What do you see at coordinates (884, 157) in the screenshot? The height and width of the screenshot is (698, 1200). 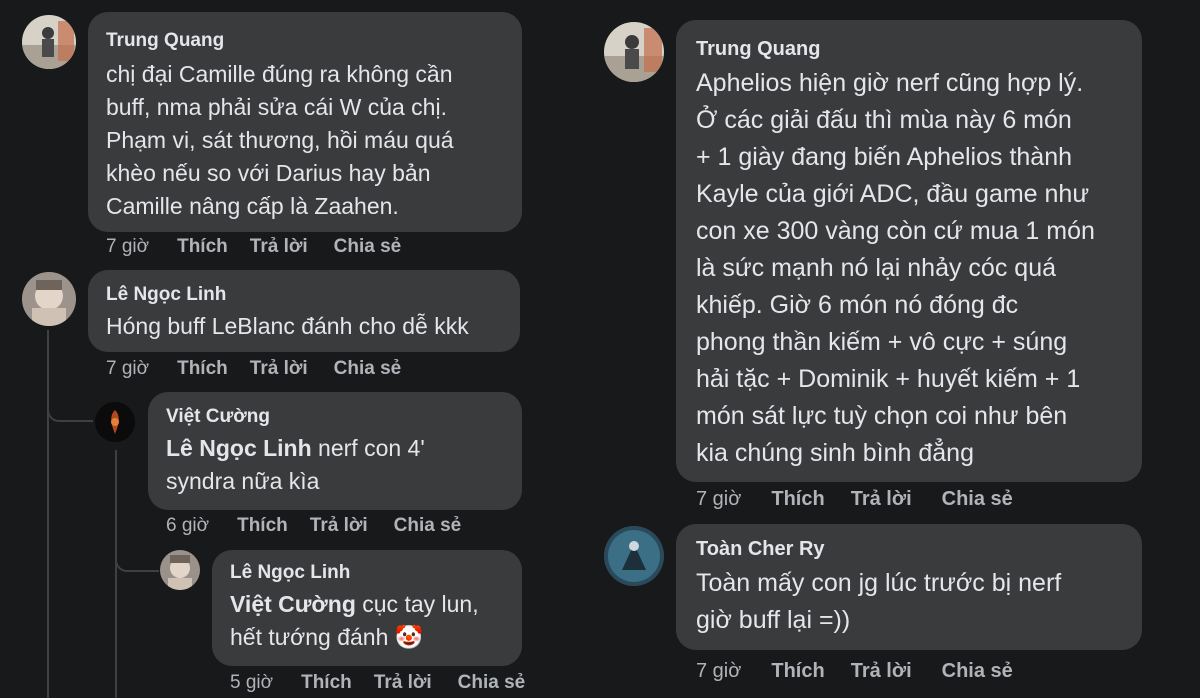 I see `comment-text-line: + 1 giày đang biến Aphelios thành` at bounding box center [884, 157].